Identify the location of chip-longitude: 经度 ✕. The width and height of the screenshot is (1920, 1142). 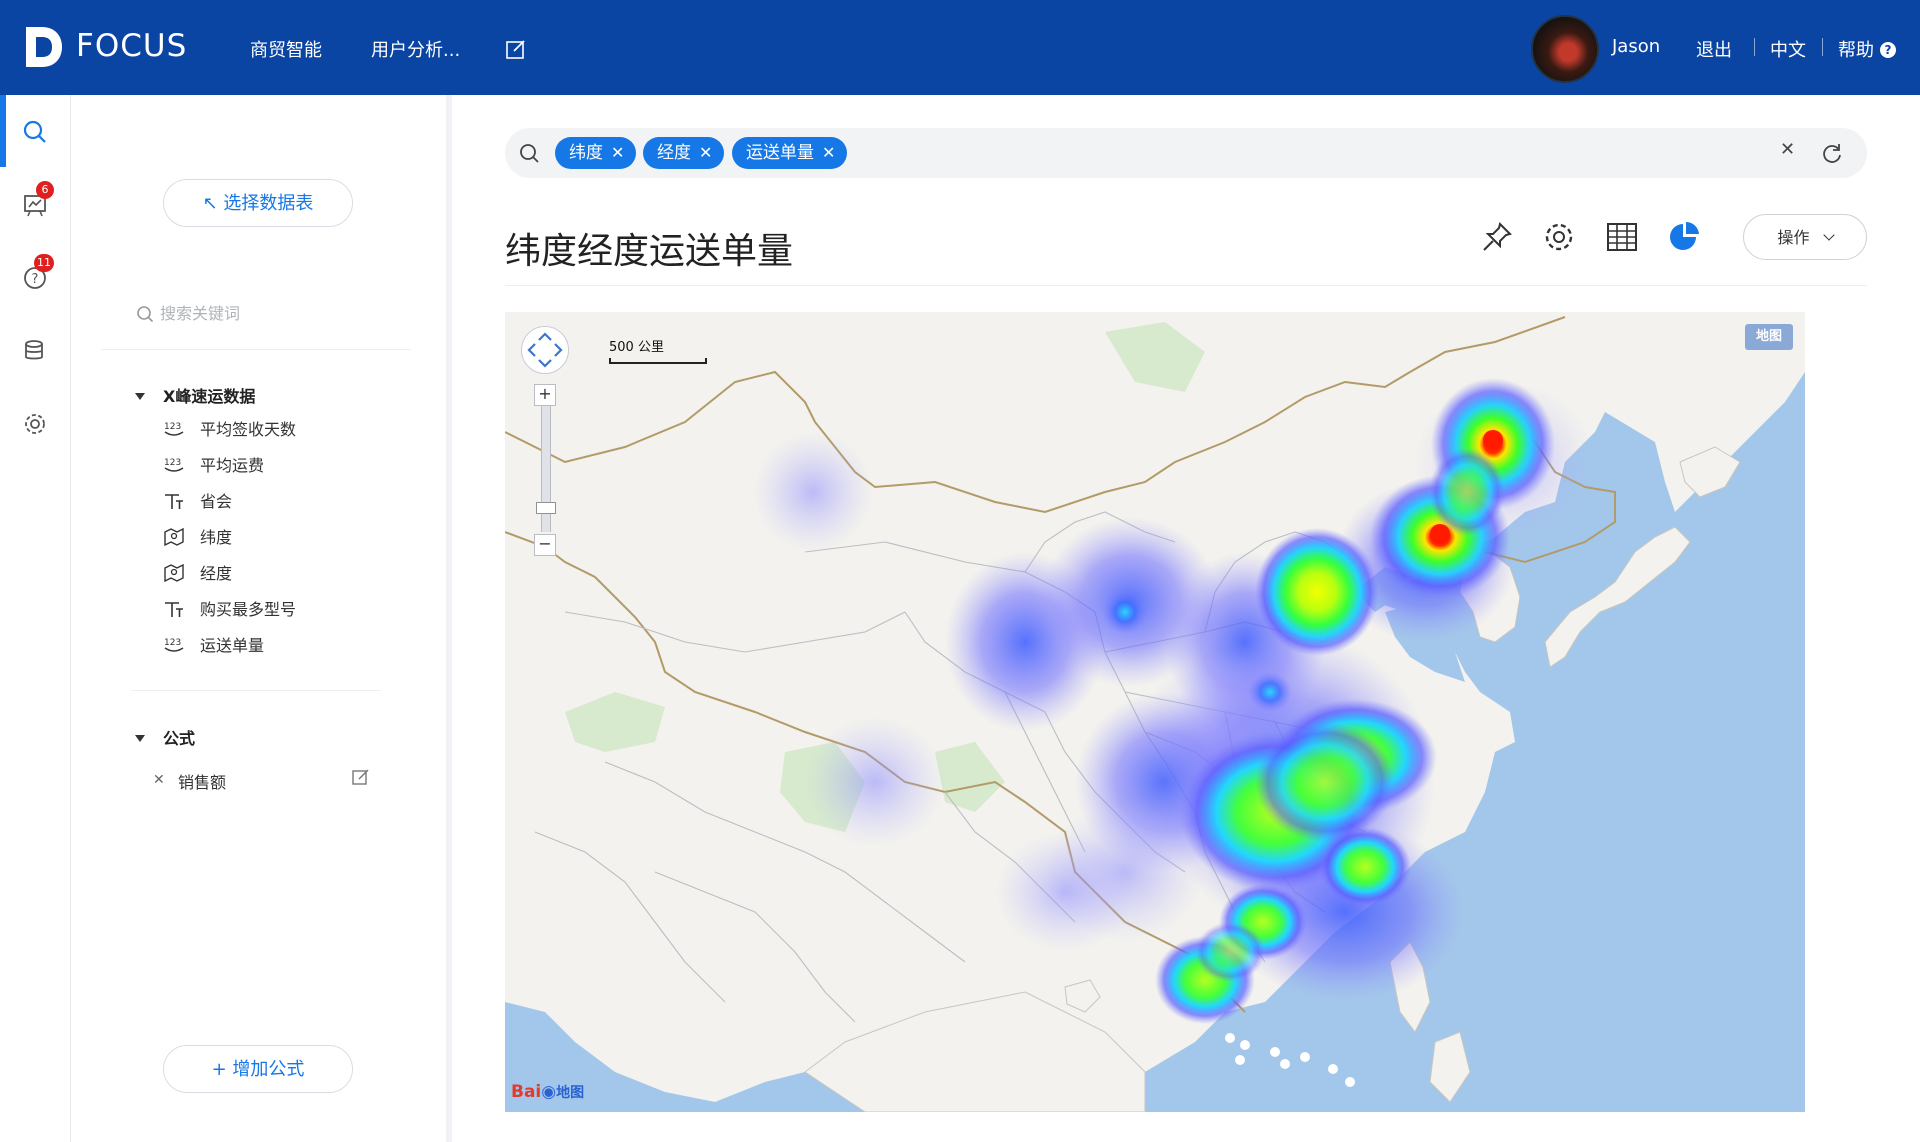
(684, 153).